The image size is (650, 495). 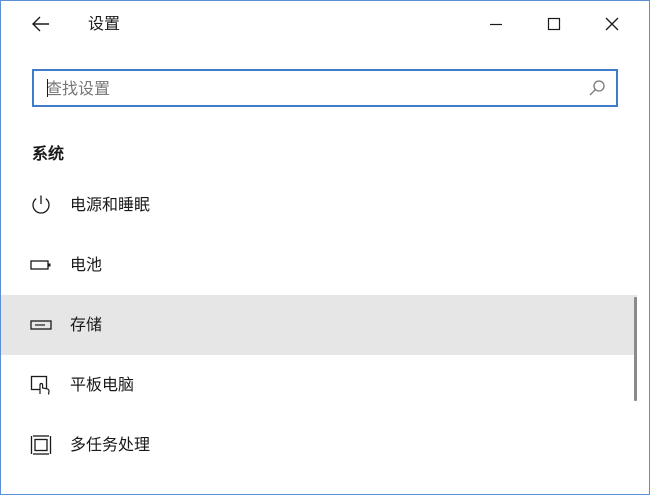 What do you see at coordinates (41, 445) in the screenshot?
I see `multitasking-icon` at bounding box center [41, 445].